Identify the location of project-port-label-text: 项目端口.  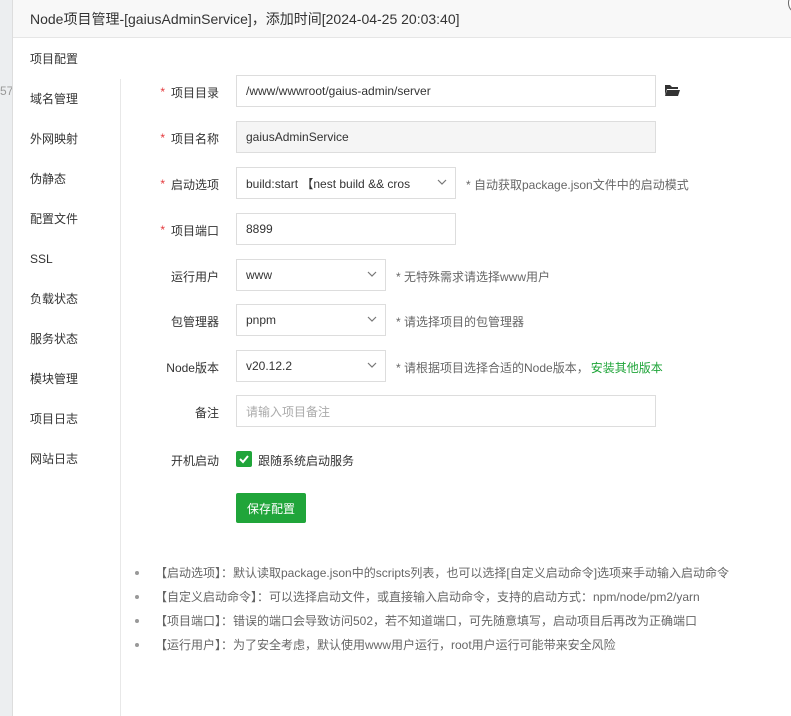
(194, 230).